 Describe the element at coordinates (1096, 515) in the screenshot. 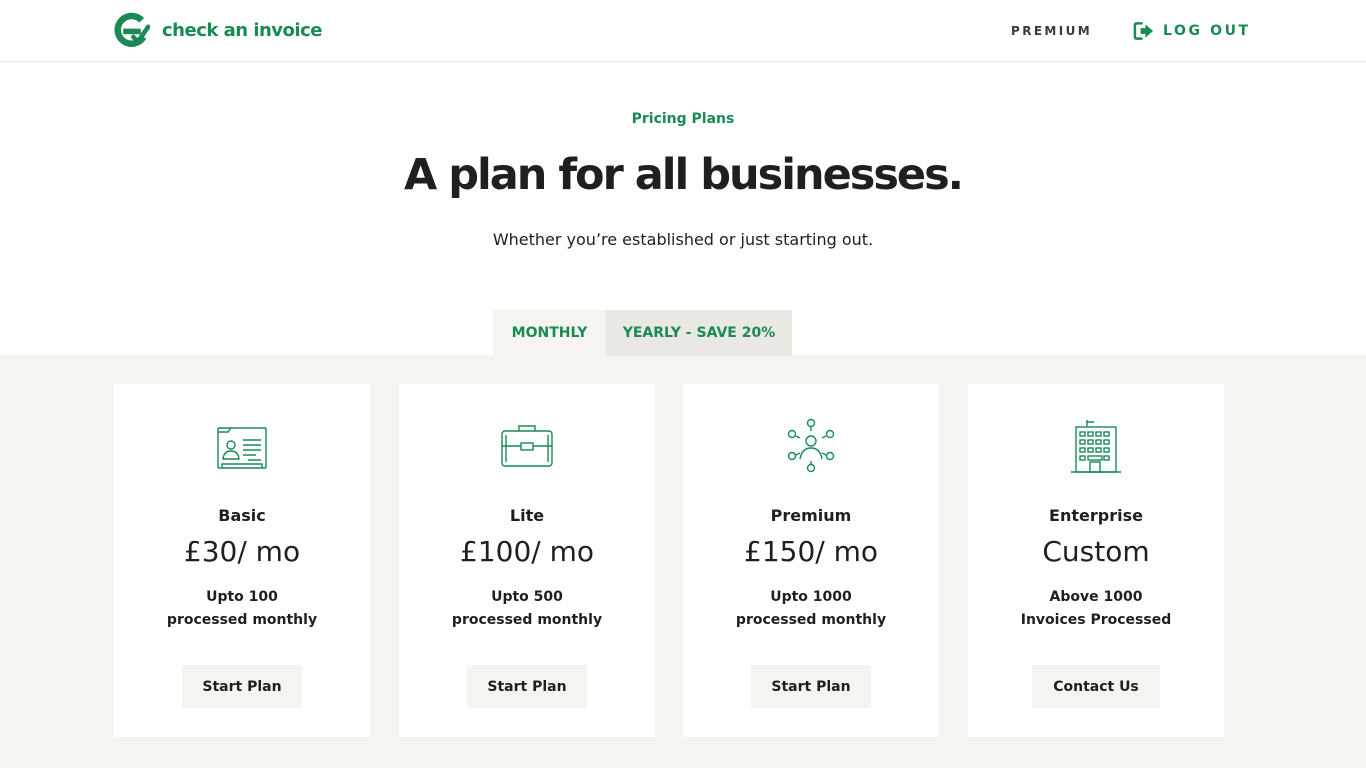

I see `plan-name: Enterprise` at that location.